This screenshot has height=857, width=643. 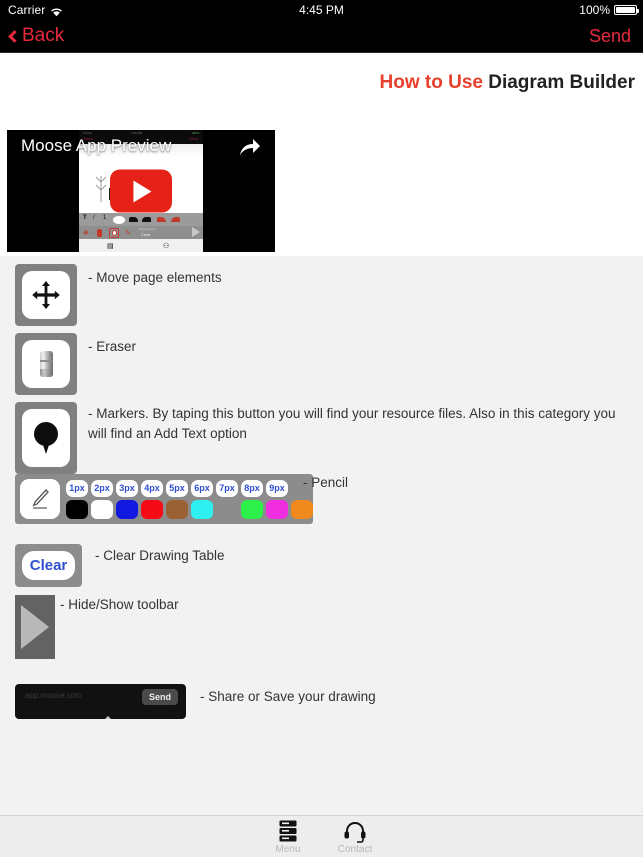 What do you see at coordinates (252, 488) in the screenshot?
I see `size-8px-button: 8px` at bounding box center [252, 488].